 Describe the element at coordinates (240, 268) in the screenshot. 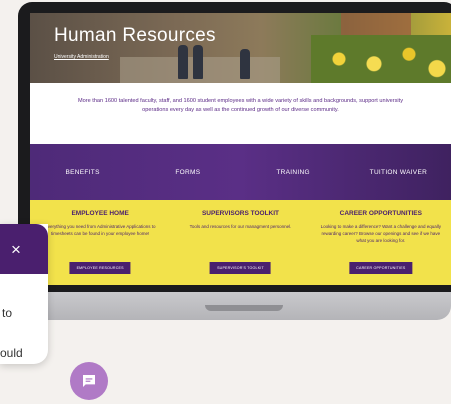

I see `supervisors-toolkit-button: SUPERVISOR'S TOOLKIT` at that location.